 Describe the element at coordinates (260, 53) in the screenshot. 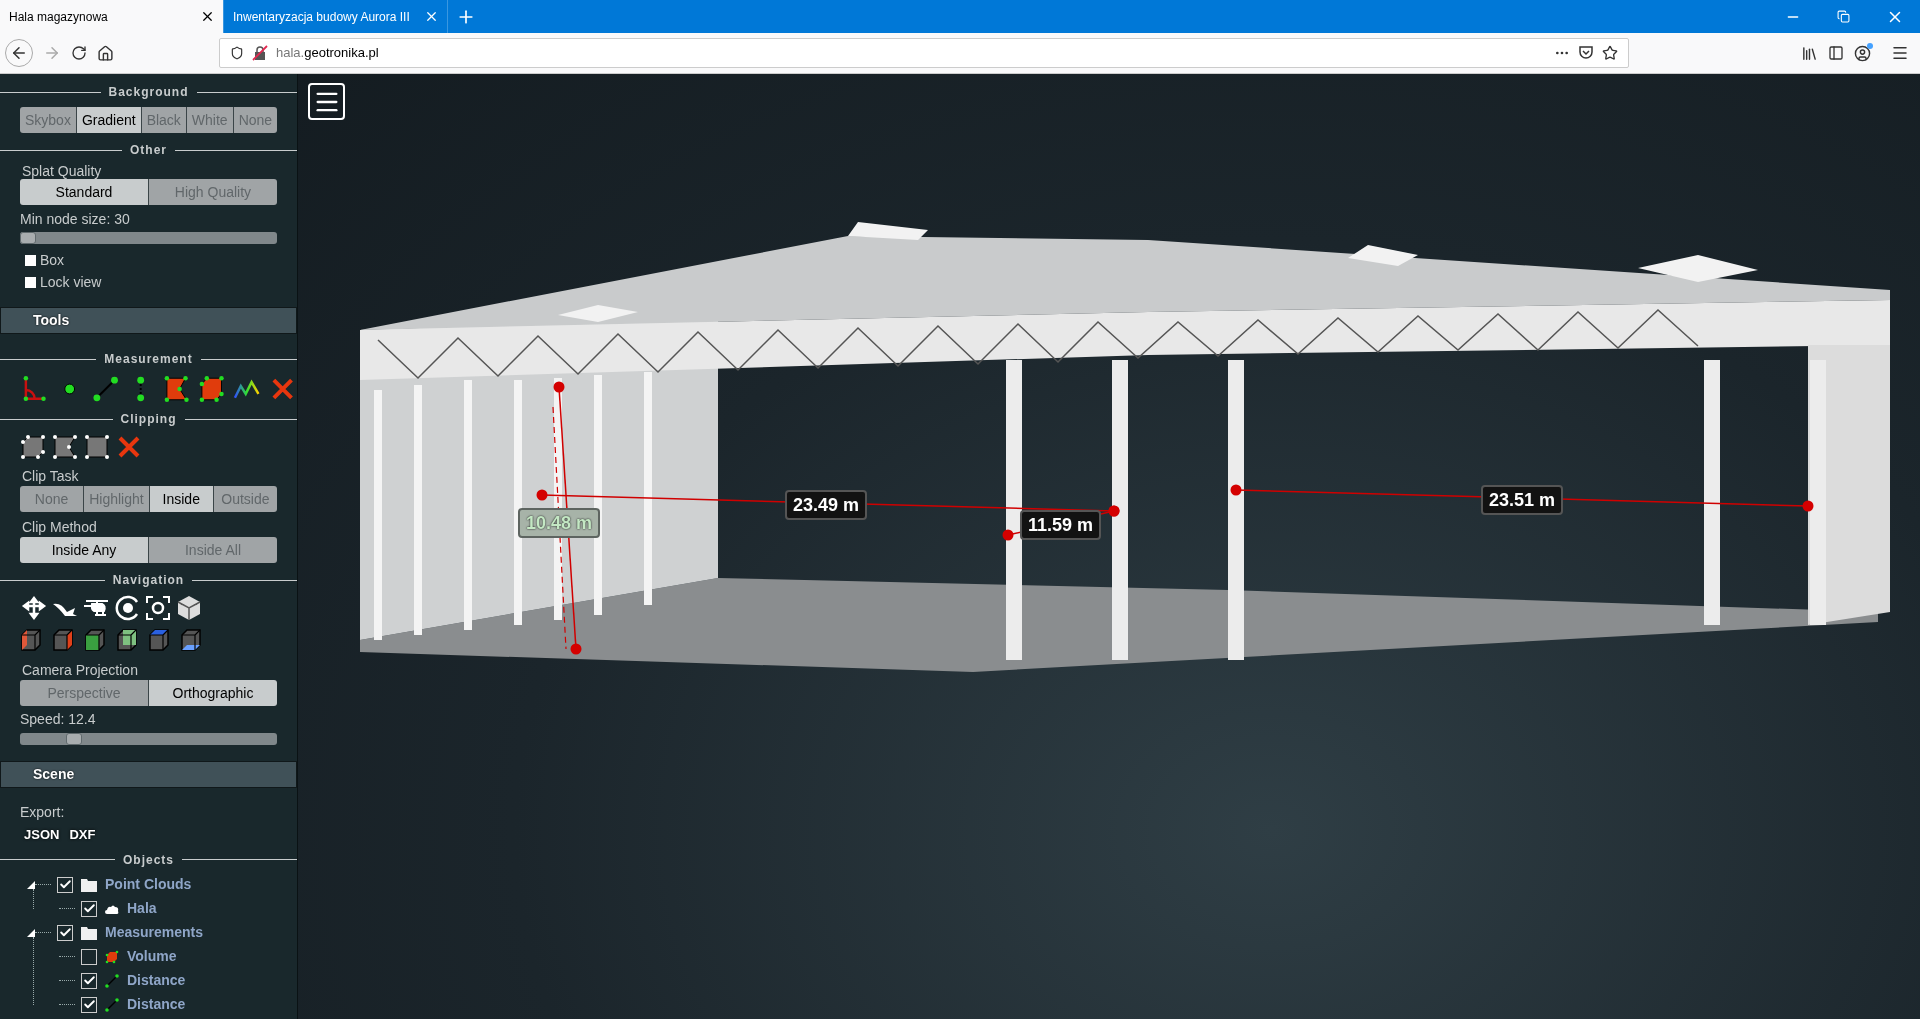

I see `insecure-lock-icon` at that location.